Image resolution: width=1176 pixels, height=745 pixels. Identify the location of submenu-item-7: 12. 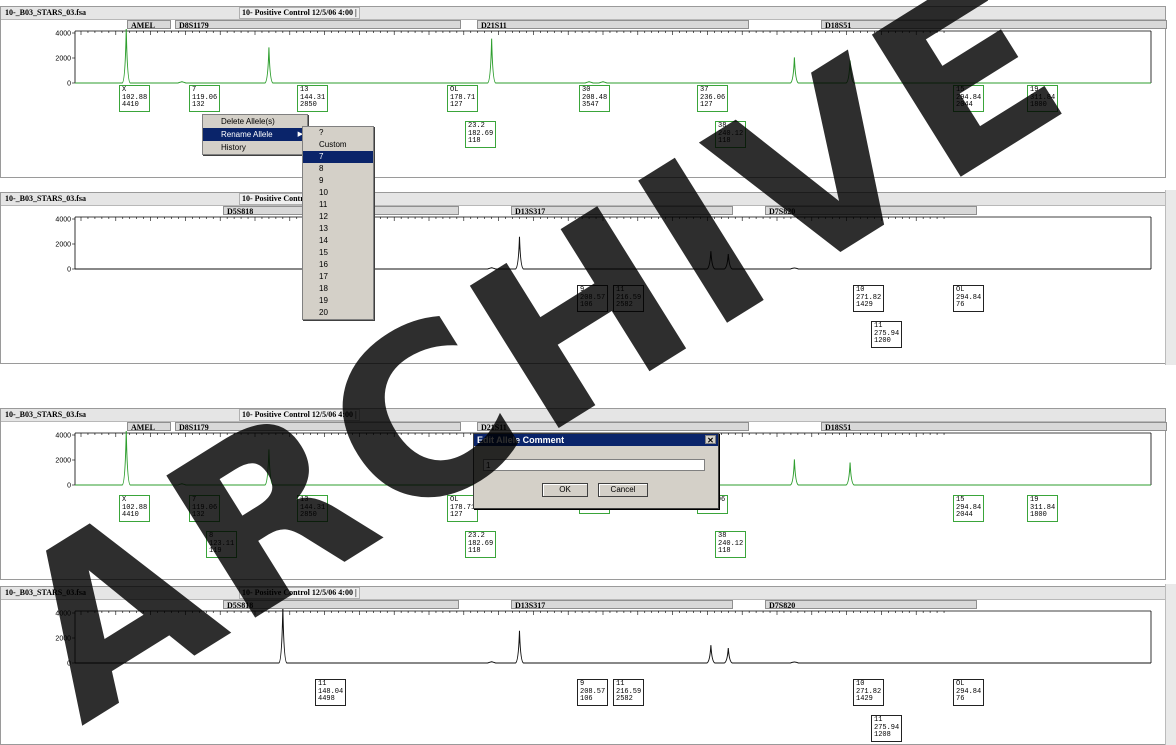
(338, 217).